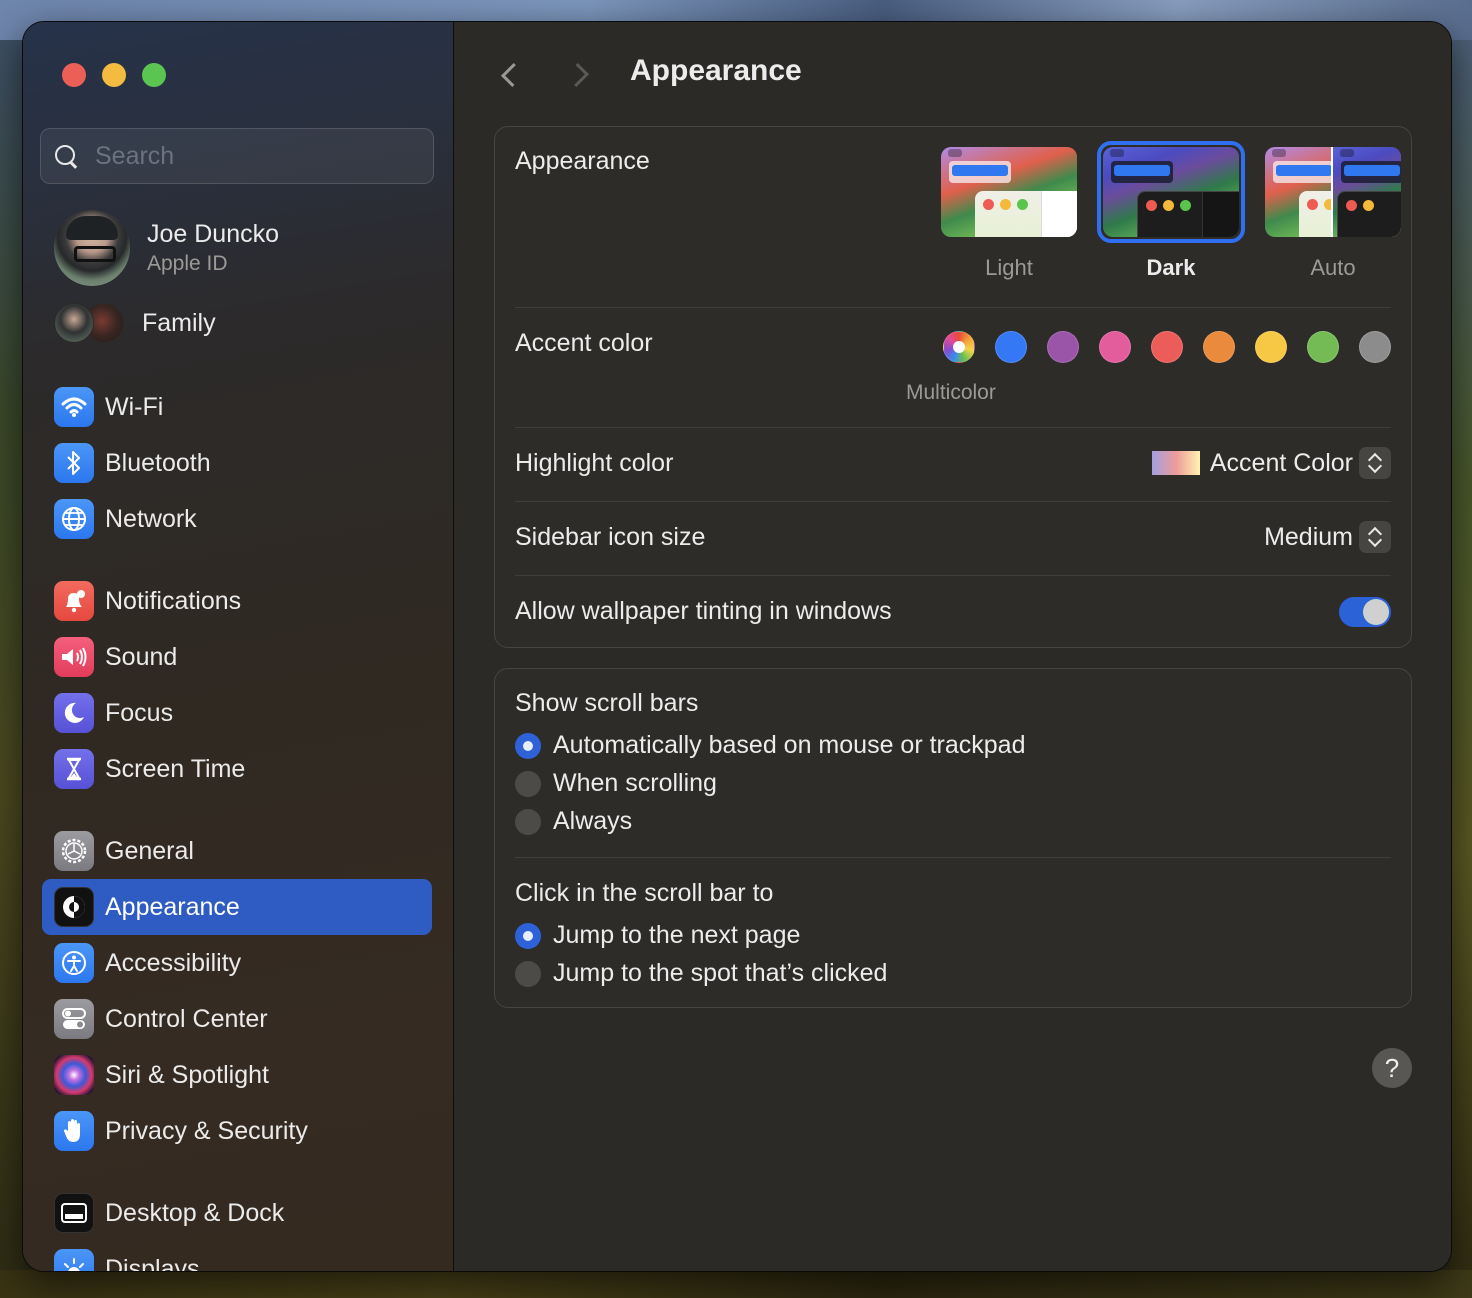 Image resolution: width=1472 pixels, height=1298 pixels. I want to click on family-label: Family, so click(179, 322).